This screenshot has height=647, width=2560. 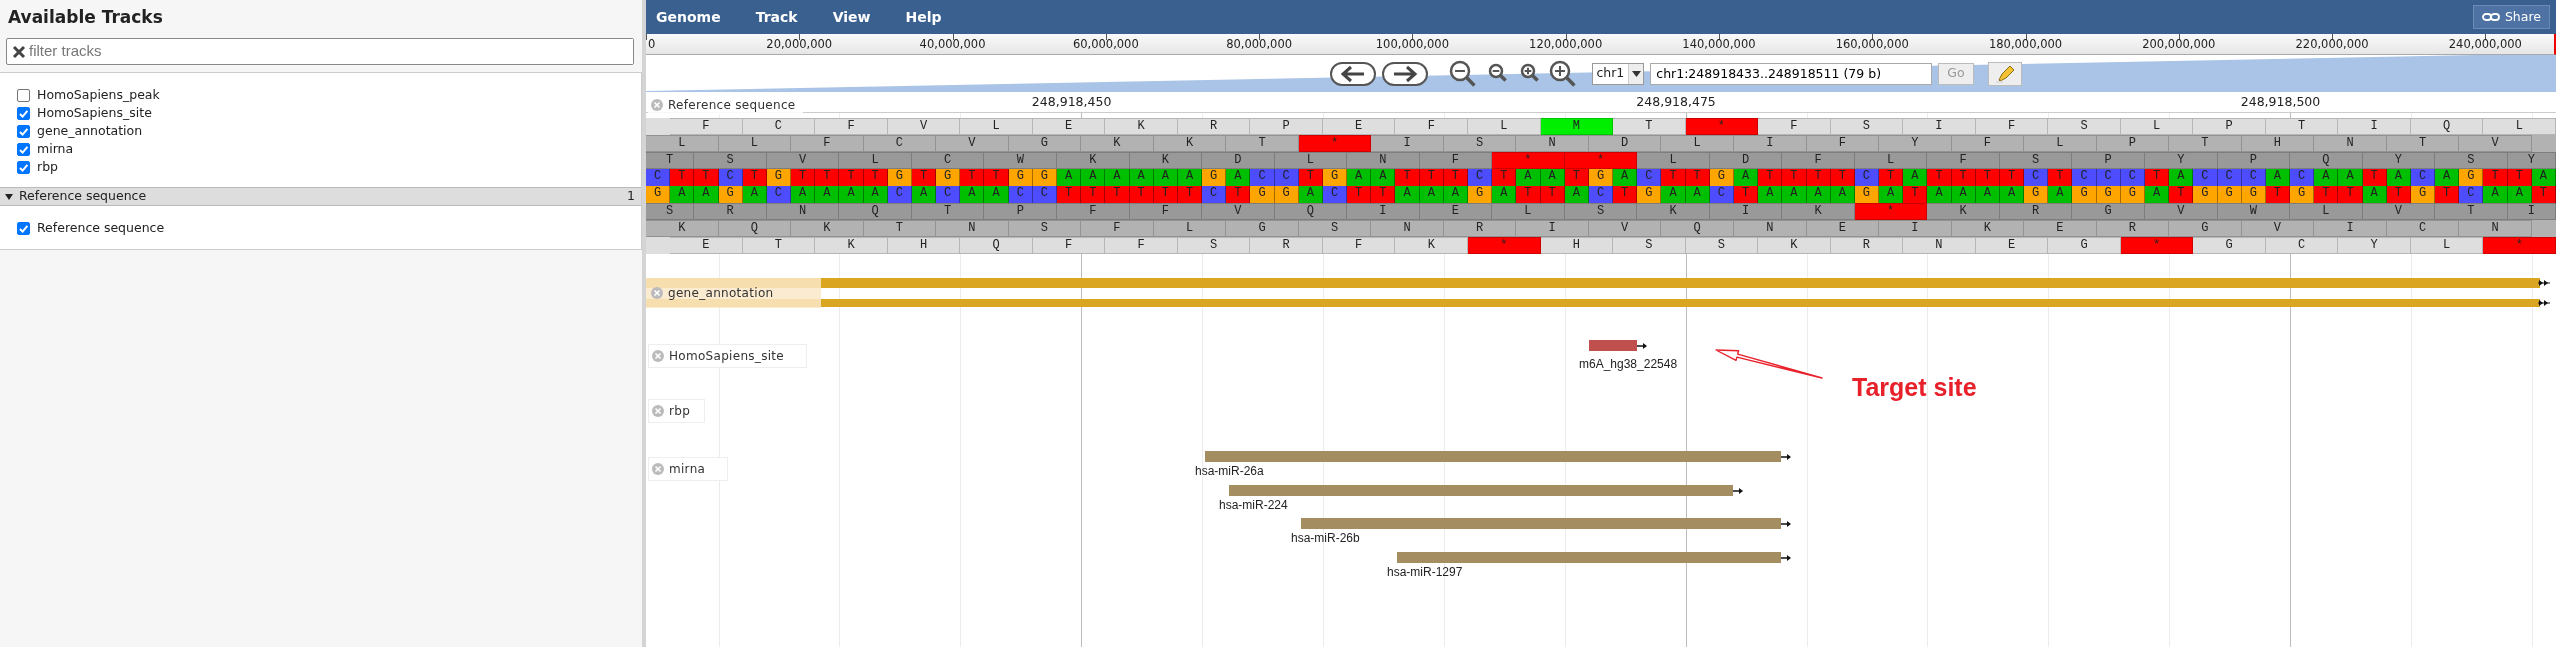 I want to click on menu-item: View, so click(x=858, y=17).